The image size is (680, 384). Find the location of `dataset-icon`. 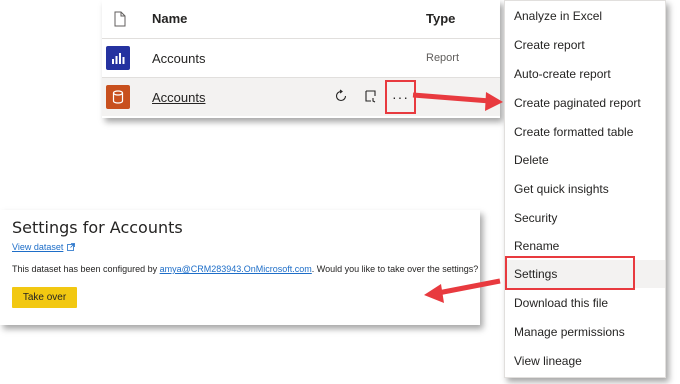

dataset-icon is located at coordinates (118, 97).